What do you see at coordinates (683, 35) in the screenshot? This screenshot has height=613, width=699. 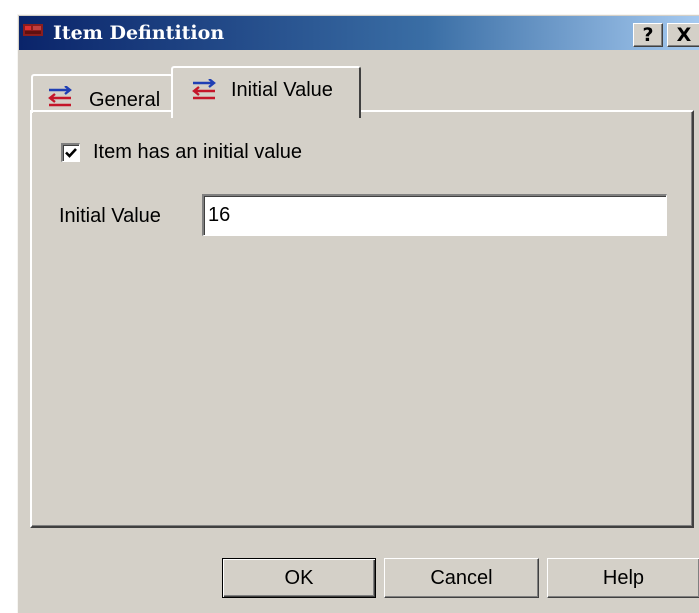 I see `close-title-button: X` at bounding box center [683, 35].